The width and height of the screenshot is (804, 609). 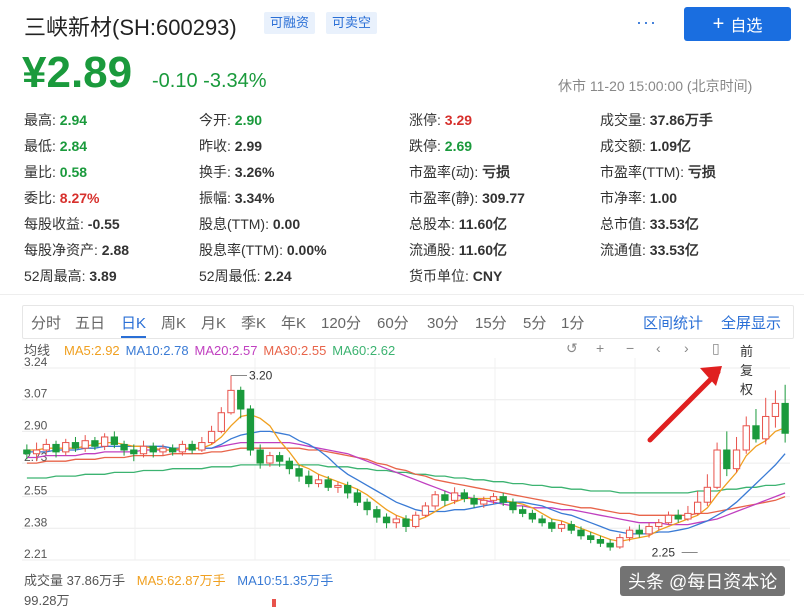 What do you see at coordinates (36, 522) in the screenshot?
I see `y-tick-label: 2.38` at bounding box center [36, 522].